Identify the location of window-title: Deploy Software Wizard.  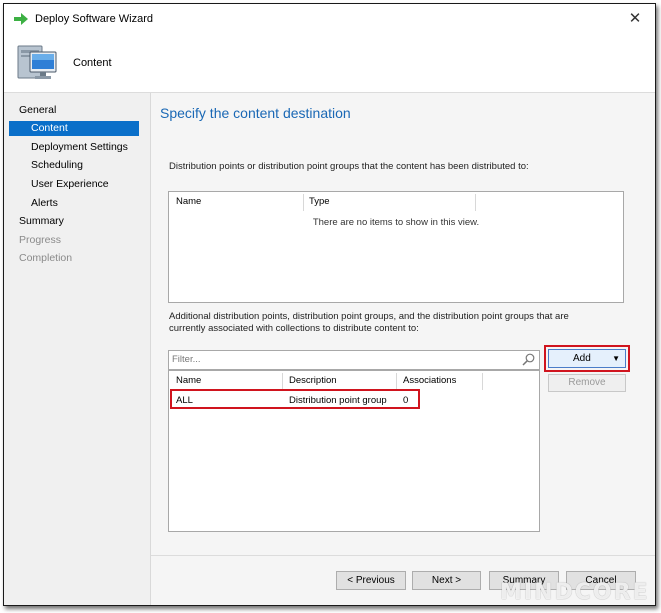
(94, 19).